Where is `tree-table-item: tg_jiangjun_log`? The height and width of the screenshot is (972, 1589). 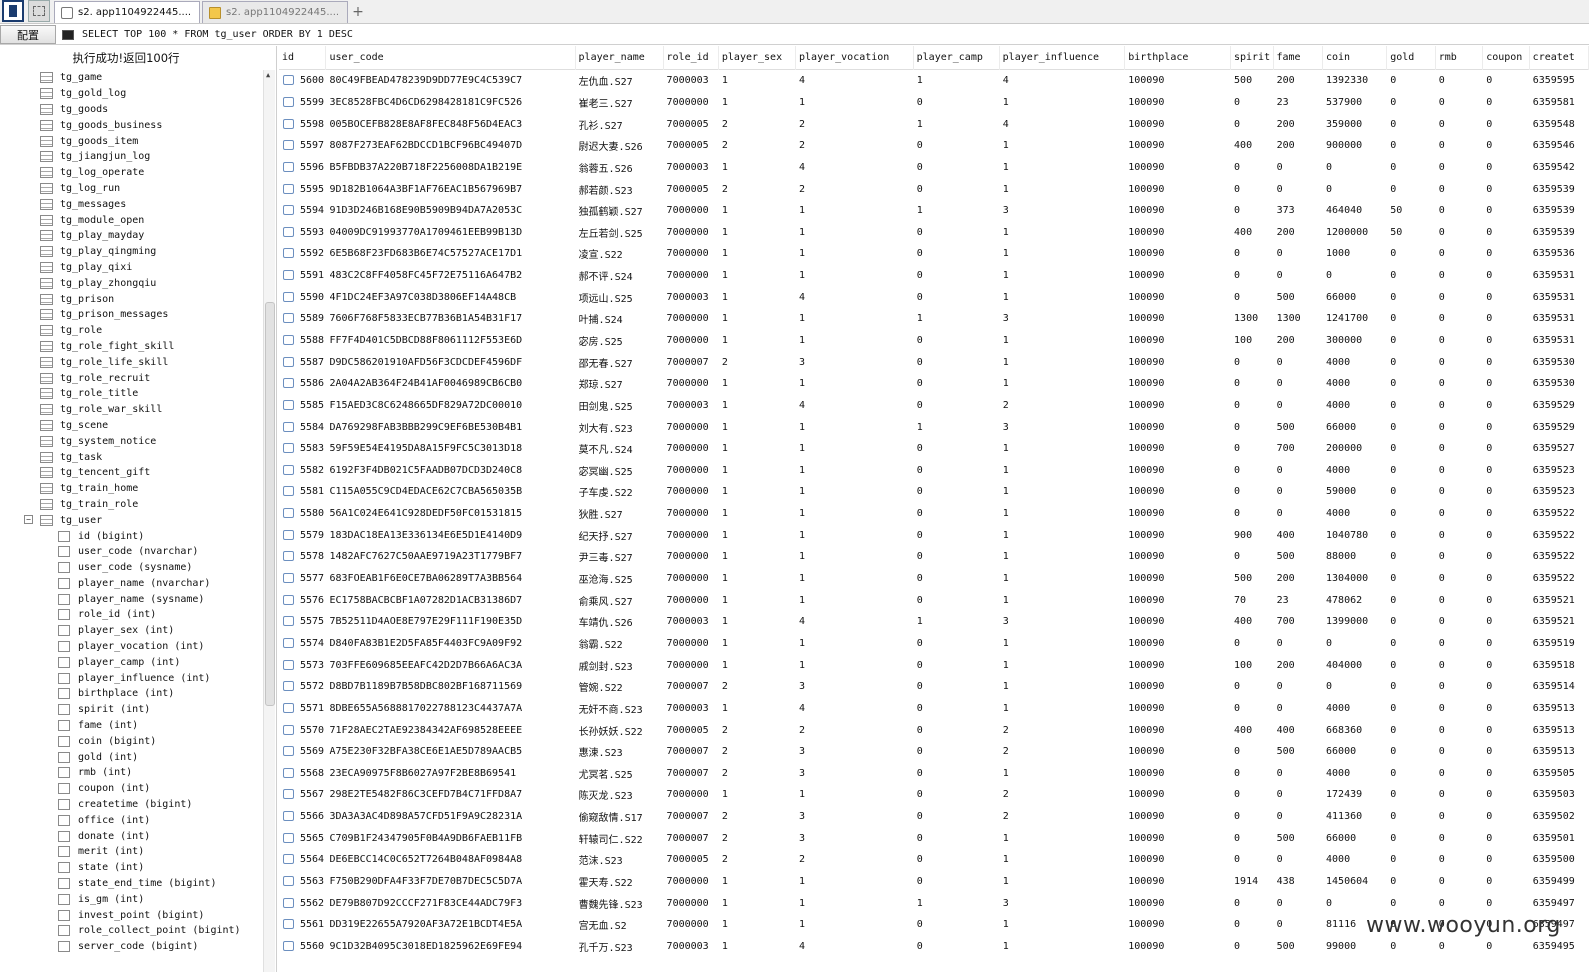 tree-table-item: tg_jiangjun_log is located at coordinates (131, 157).